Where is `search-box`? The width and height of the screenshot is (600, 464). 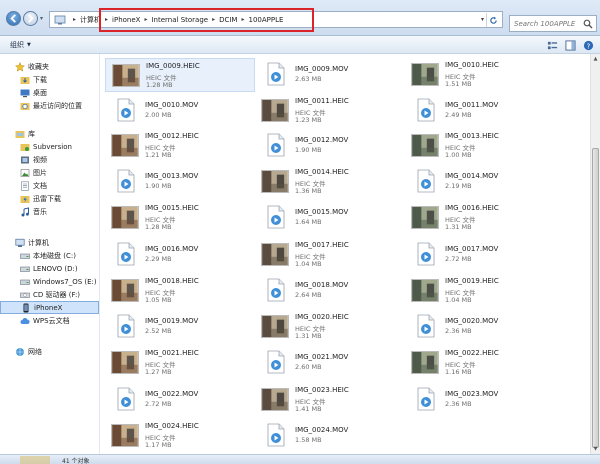 search-box is located at coordinates (553, 23).